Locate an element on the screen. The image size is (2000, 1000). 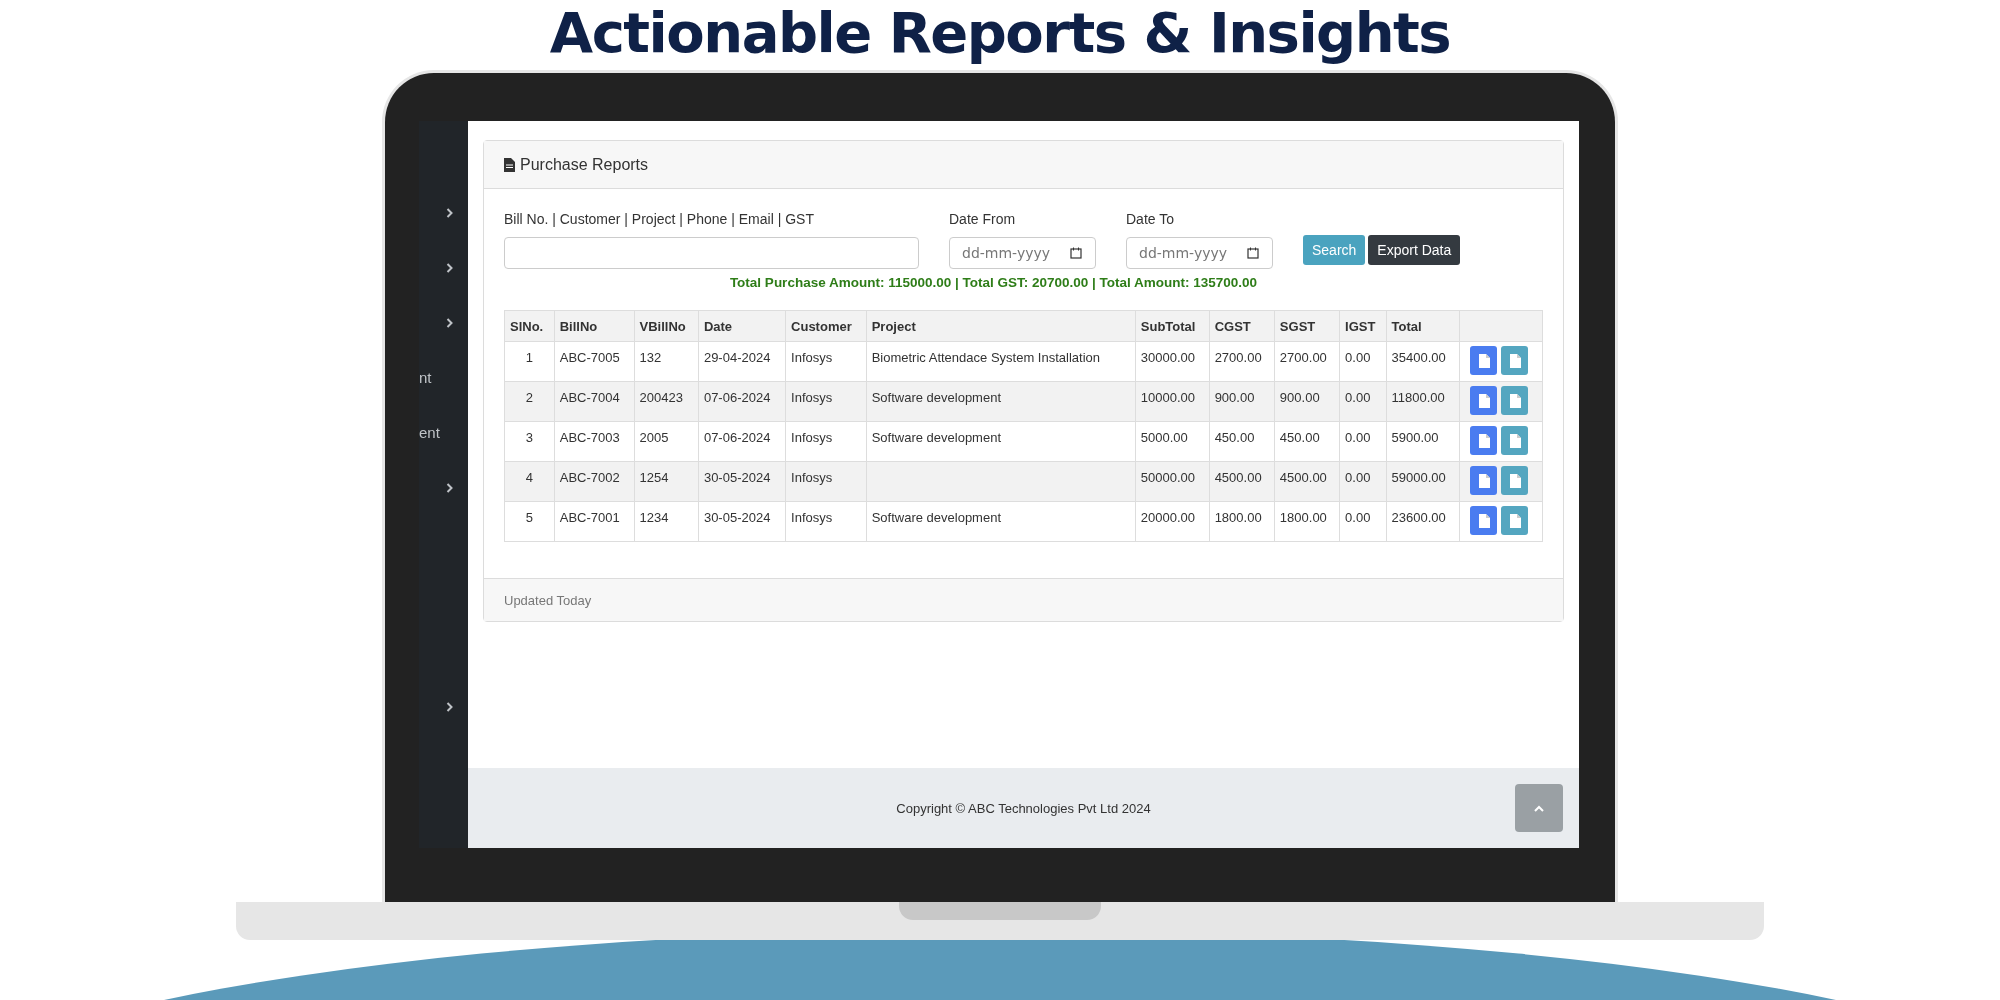
table-cell: 5900.00 is located at coordinates (1423, 441).